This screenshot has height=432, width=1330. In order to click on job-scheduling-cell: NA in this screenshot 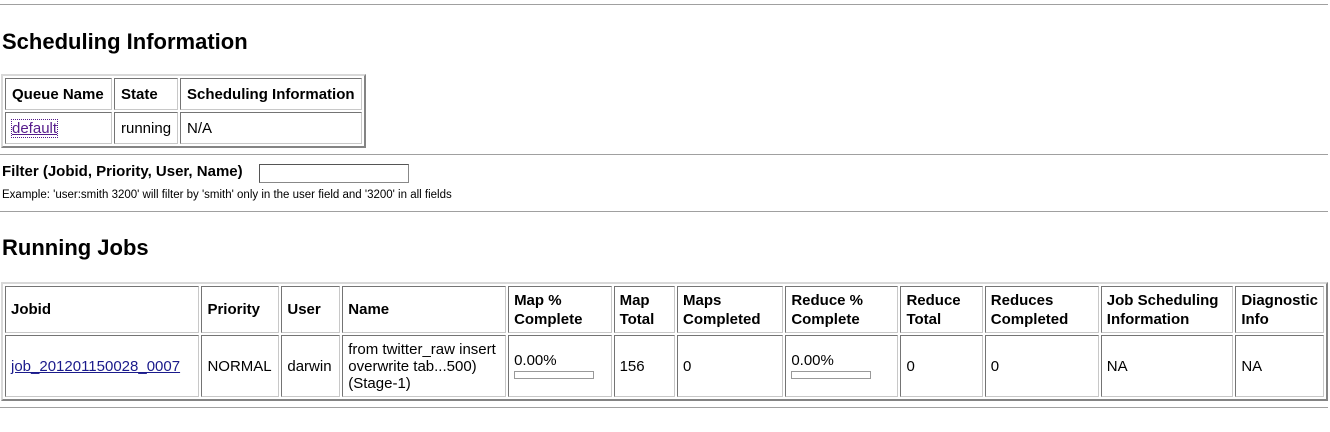, I will do `click(1167, 366)`.